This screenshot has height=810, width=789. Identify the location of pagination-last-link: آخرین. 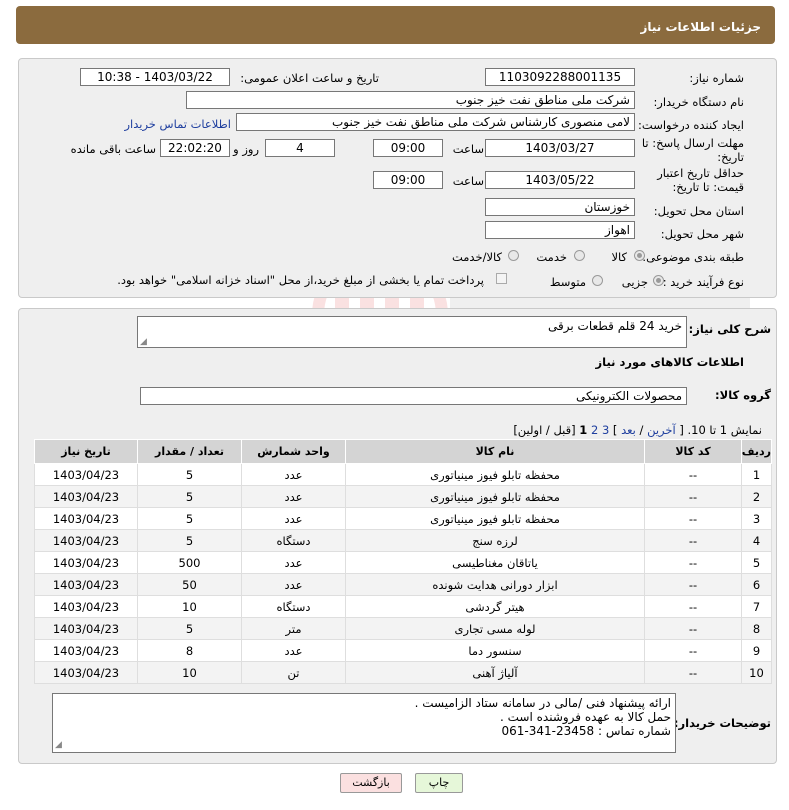
(661, 430).